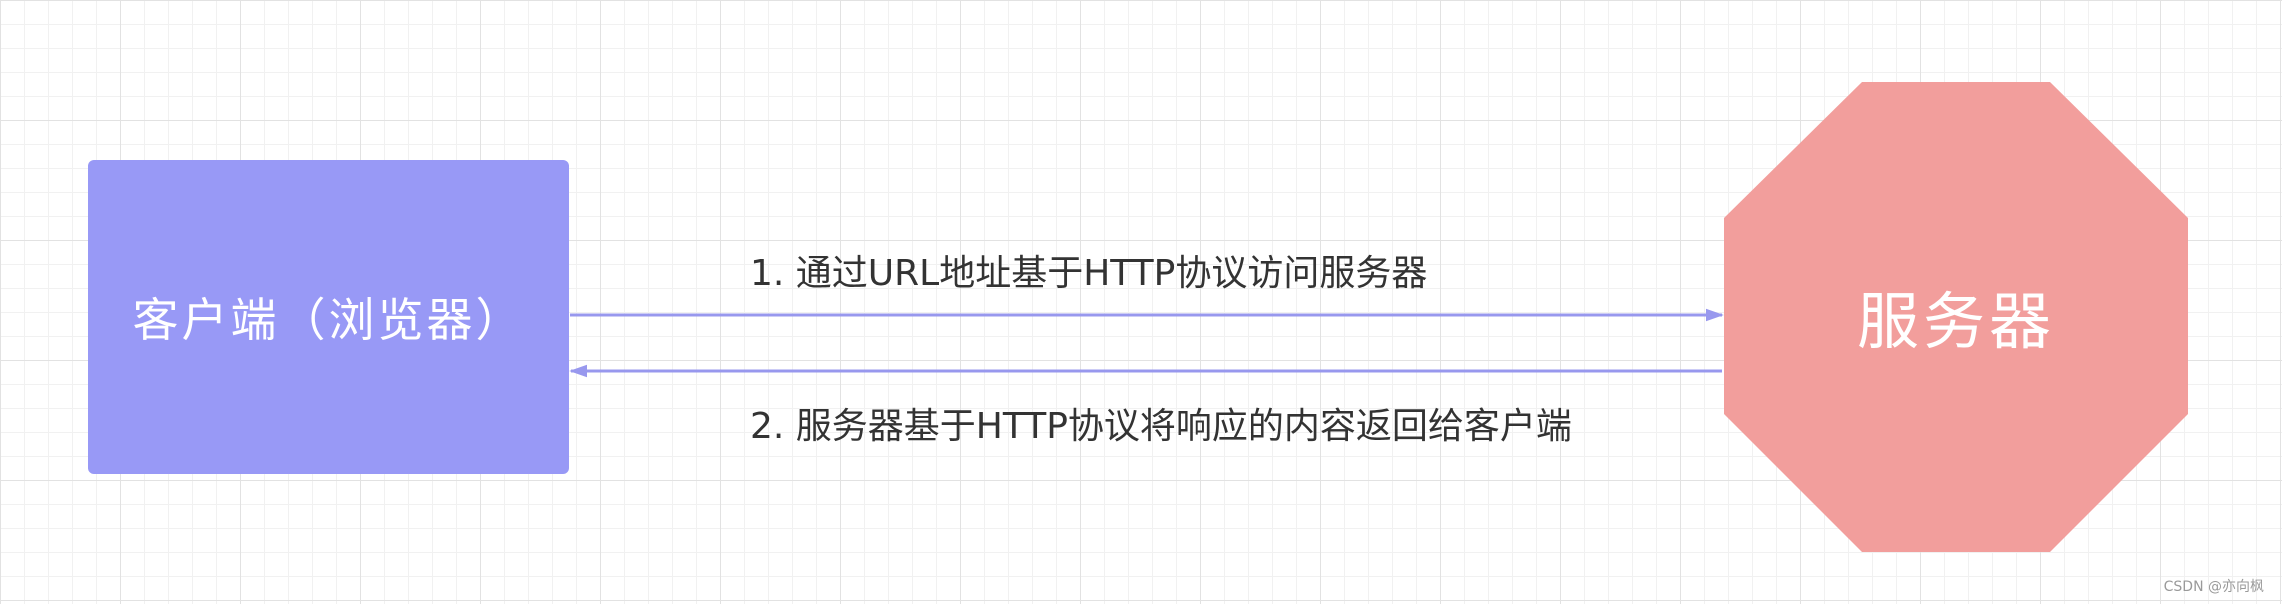 This screenshot has height=604, width=2282. I want to click on watermark: CSDN @亦向枫, so click(2213, 587).